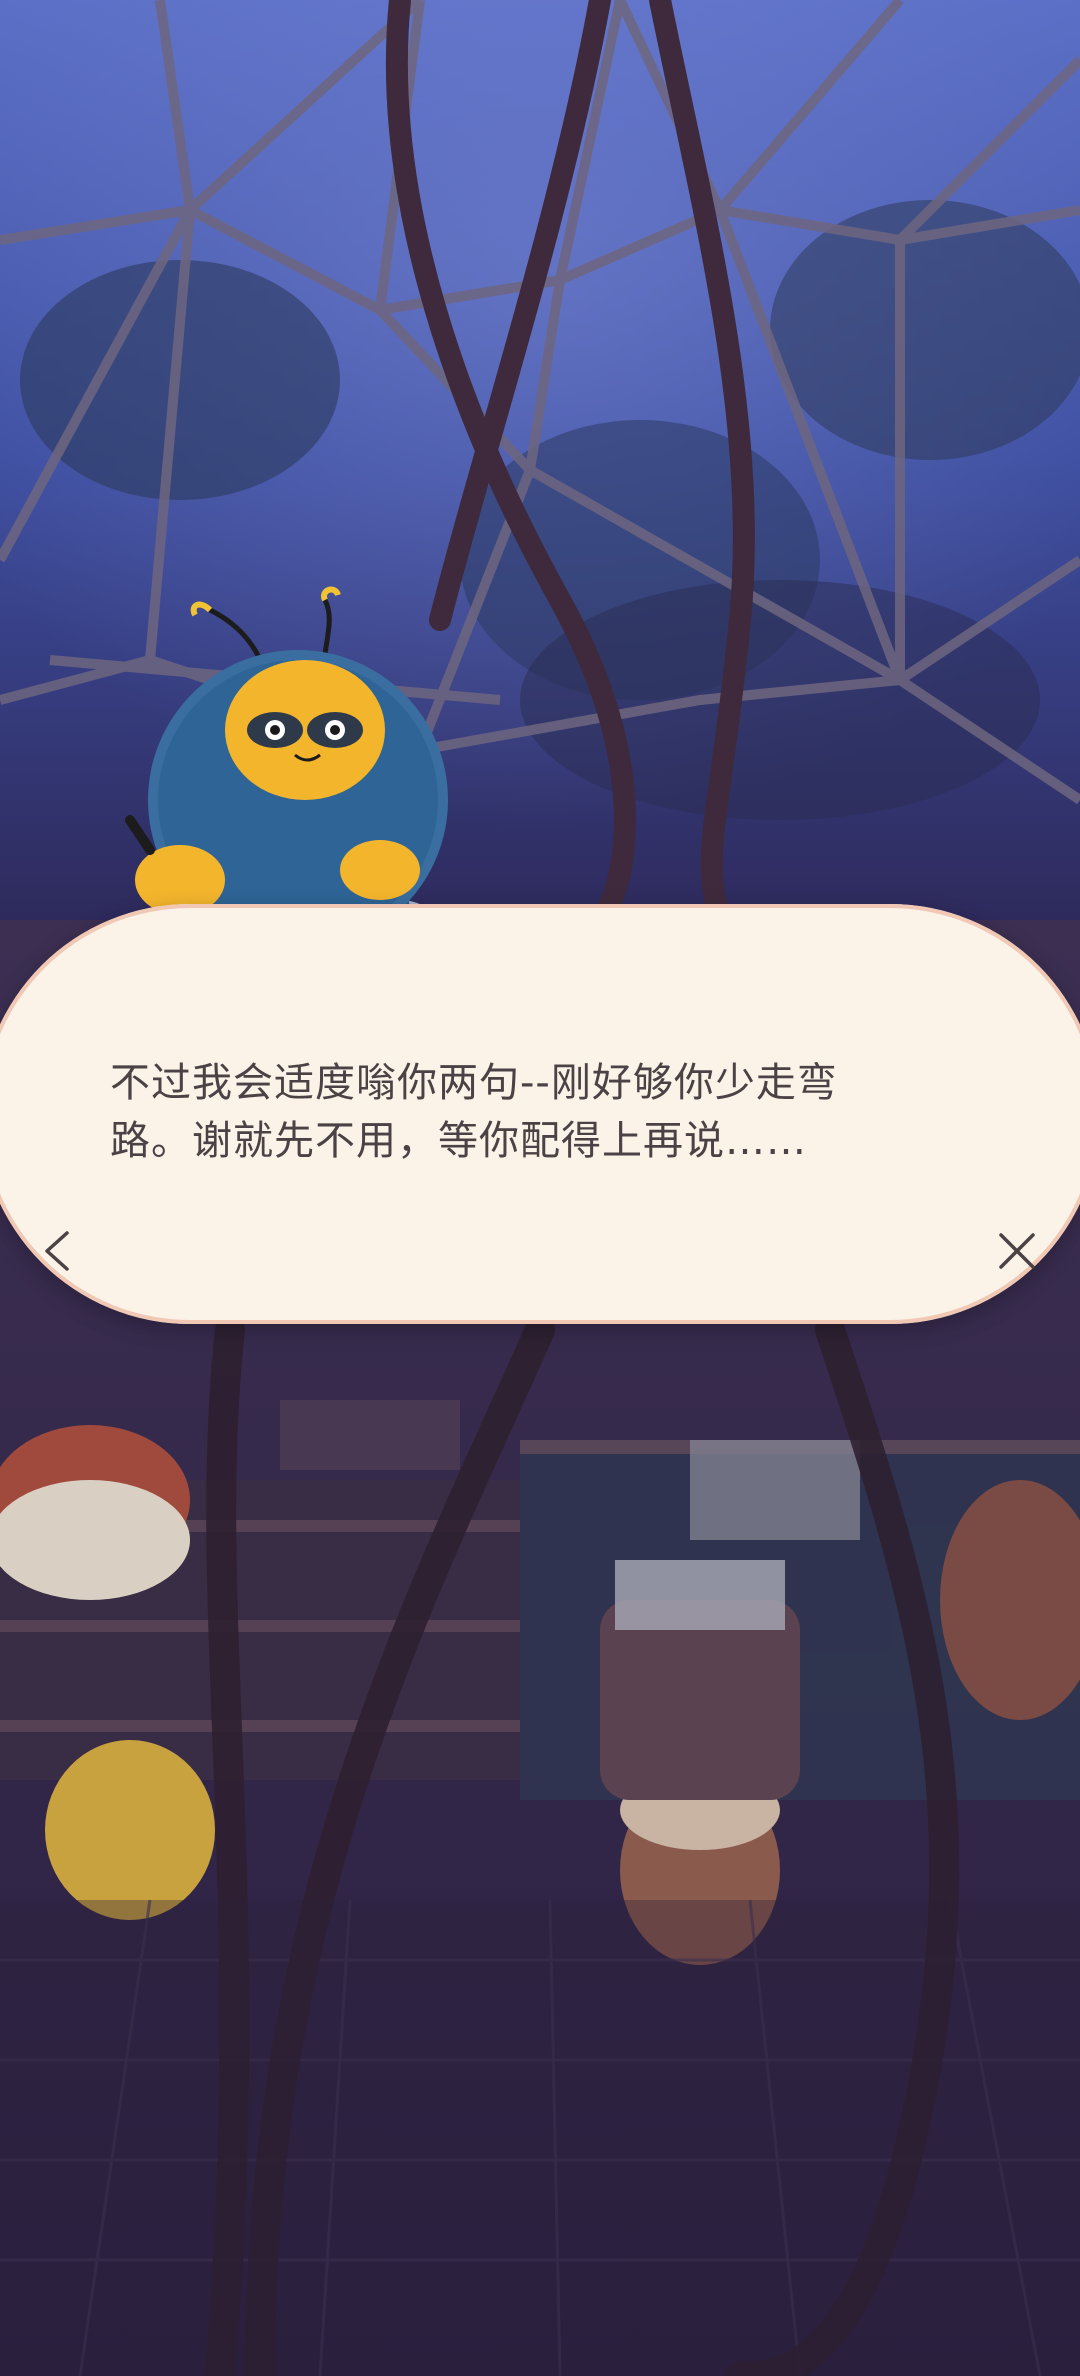 Image resolution: width=1080 pixels, height=2376 pixels. I want to click on close-button, so click(1017, 1251).